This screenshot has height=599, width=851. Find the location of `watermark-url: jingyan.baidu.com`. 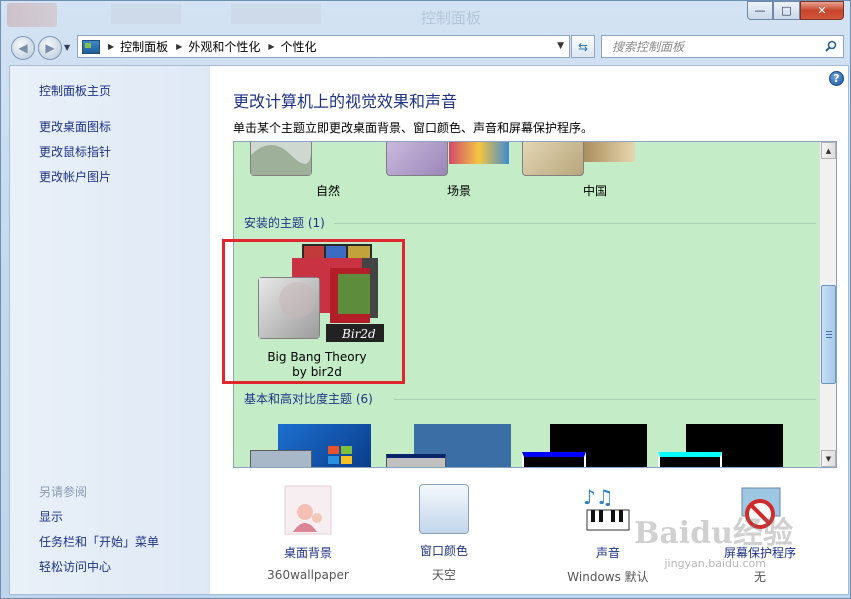

watermark-url: jingyan.baidu.com is located at coordinates (715, 563).